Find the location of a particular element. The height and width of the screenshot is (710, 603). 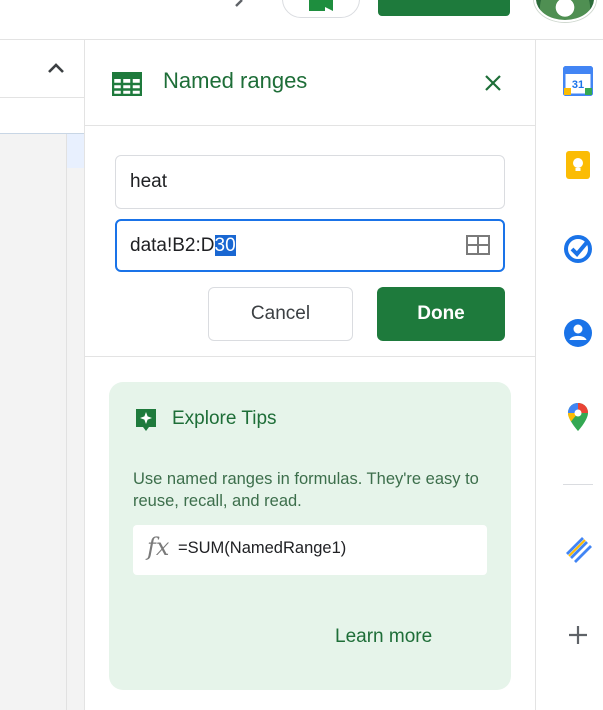

formula-example: fx =SUM(NamedRange1) is located at coordinates (310, 550).